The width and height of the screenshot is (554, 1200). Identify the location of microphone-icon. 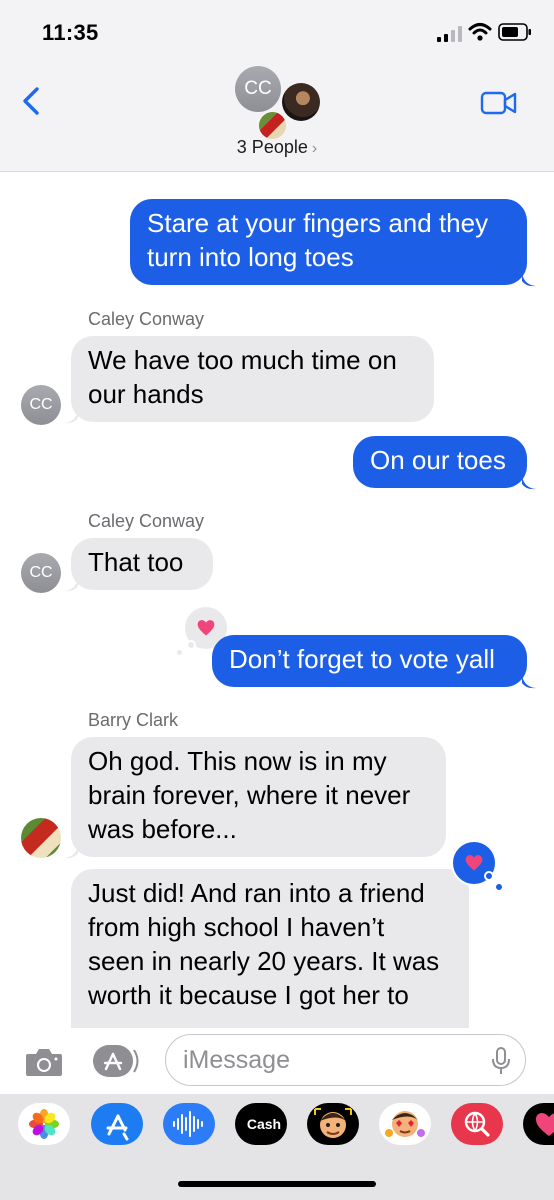
(501, 1061).